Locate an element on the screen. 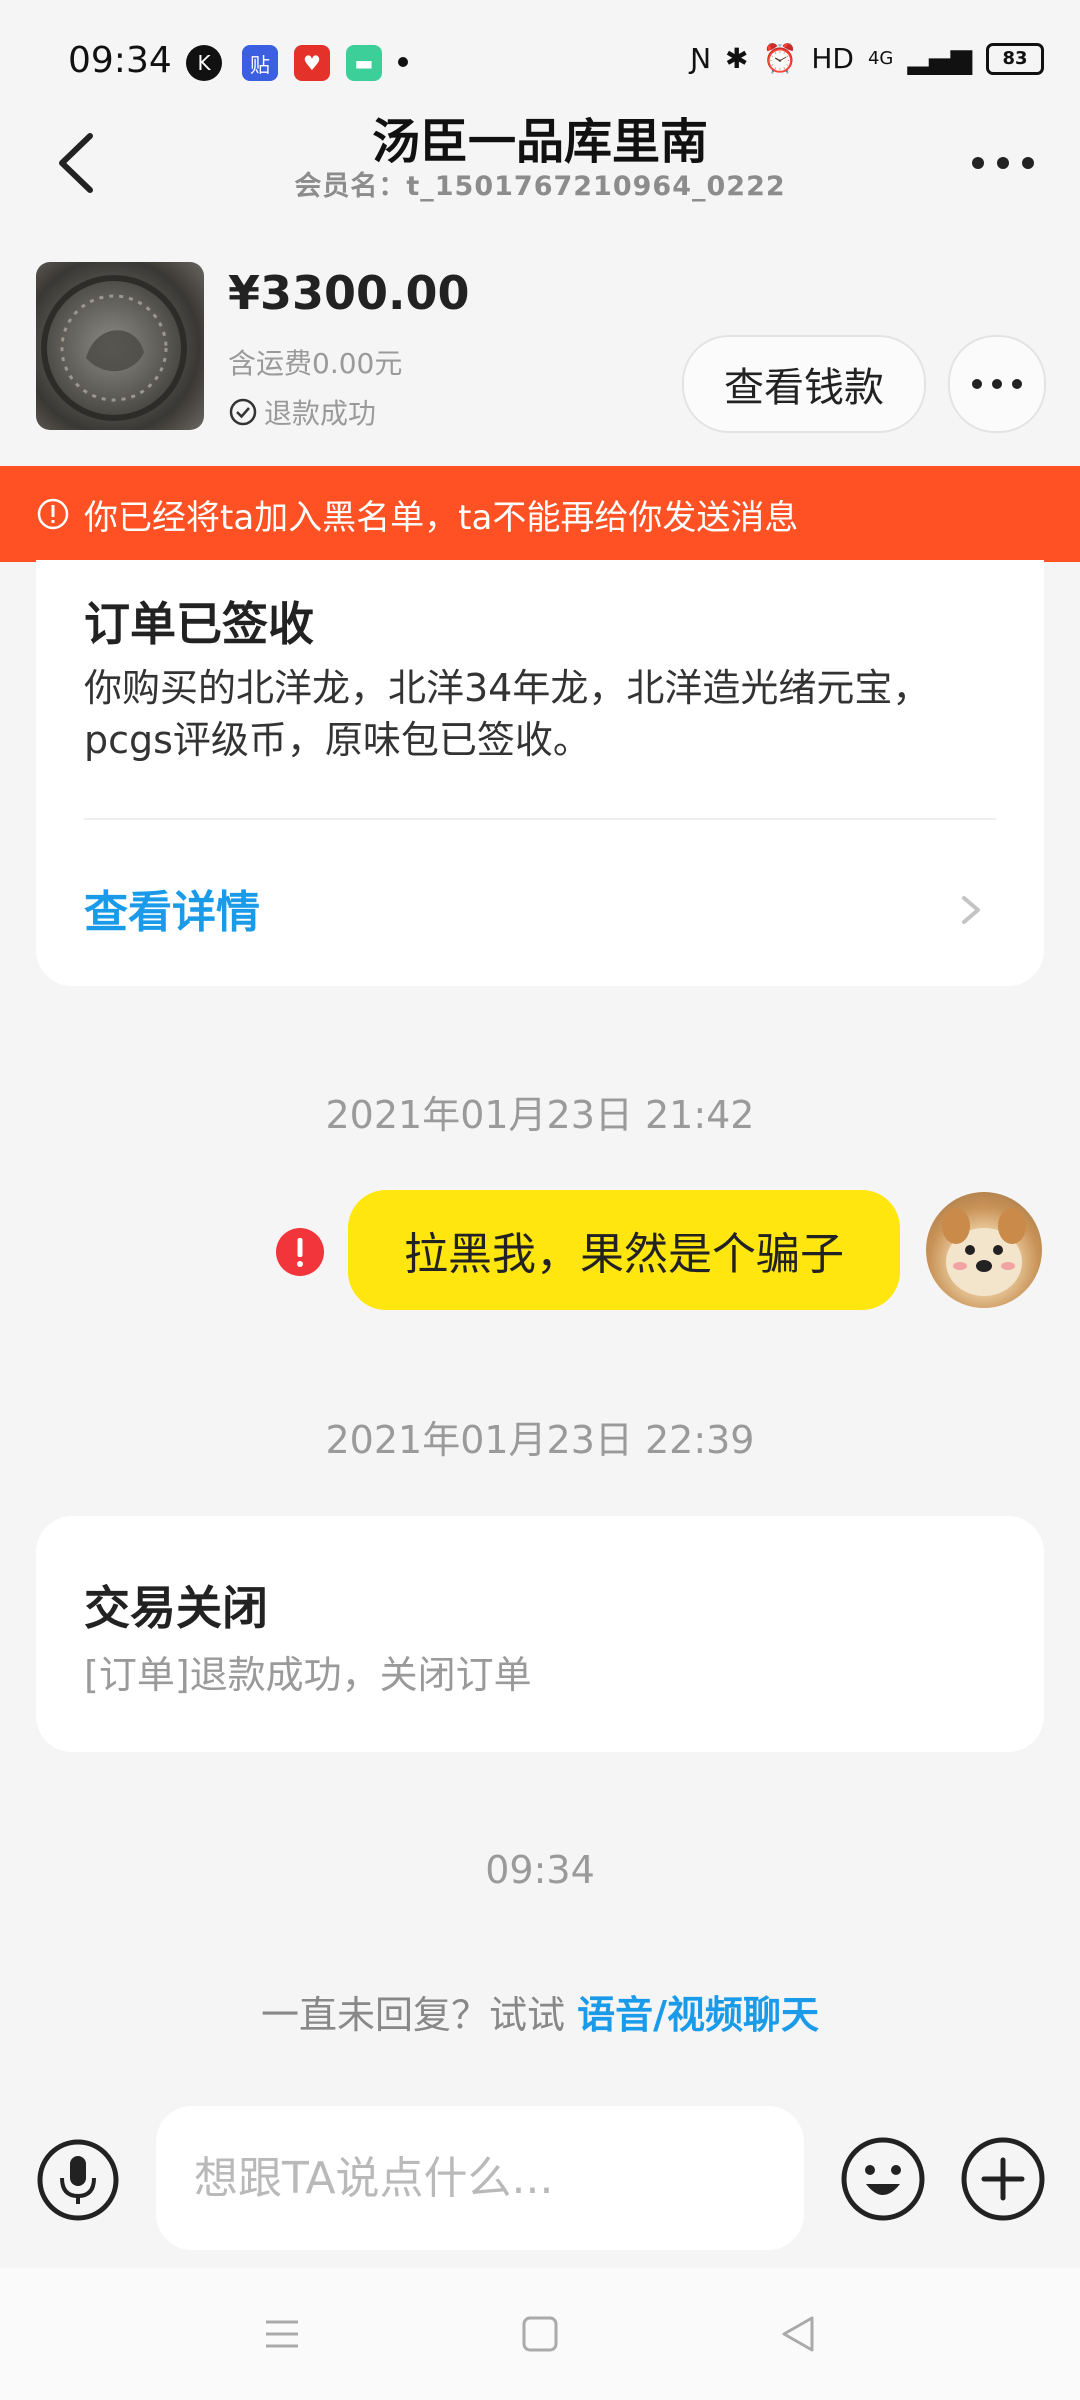  plus-icon is located at coordinates (1003, 2179).